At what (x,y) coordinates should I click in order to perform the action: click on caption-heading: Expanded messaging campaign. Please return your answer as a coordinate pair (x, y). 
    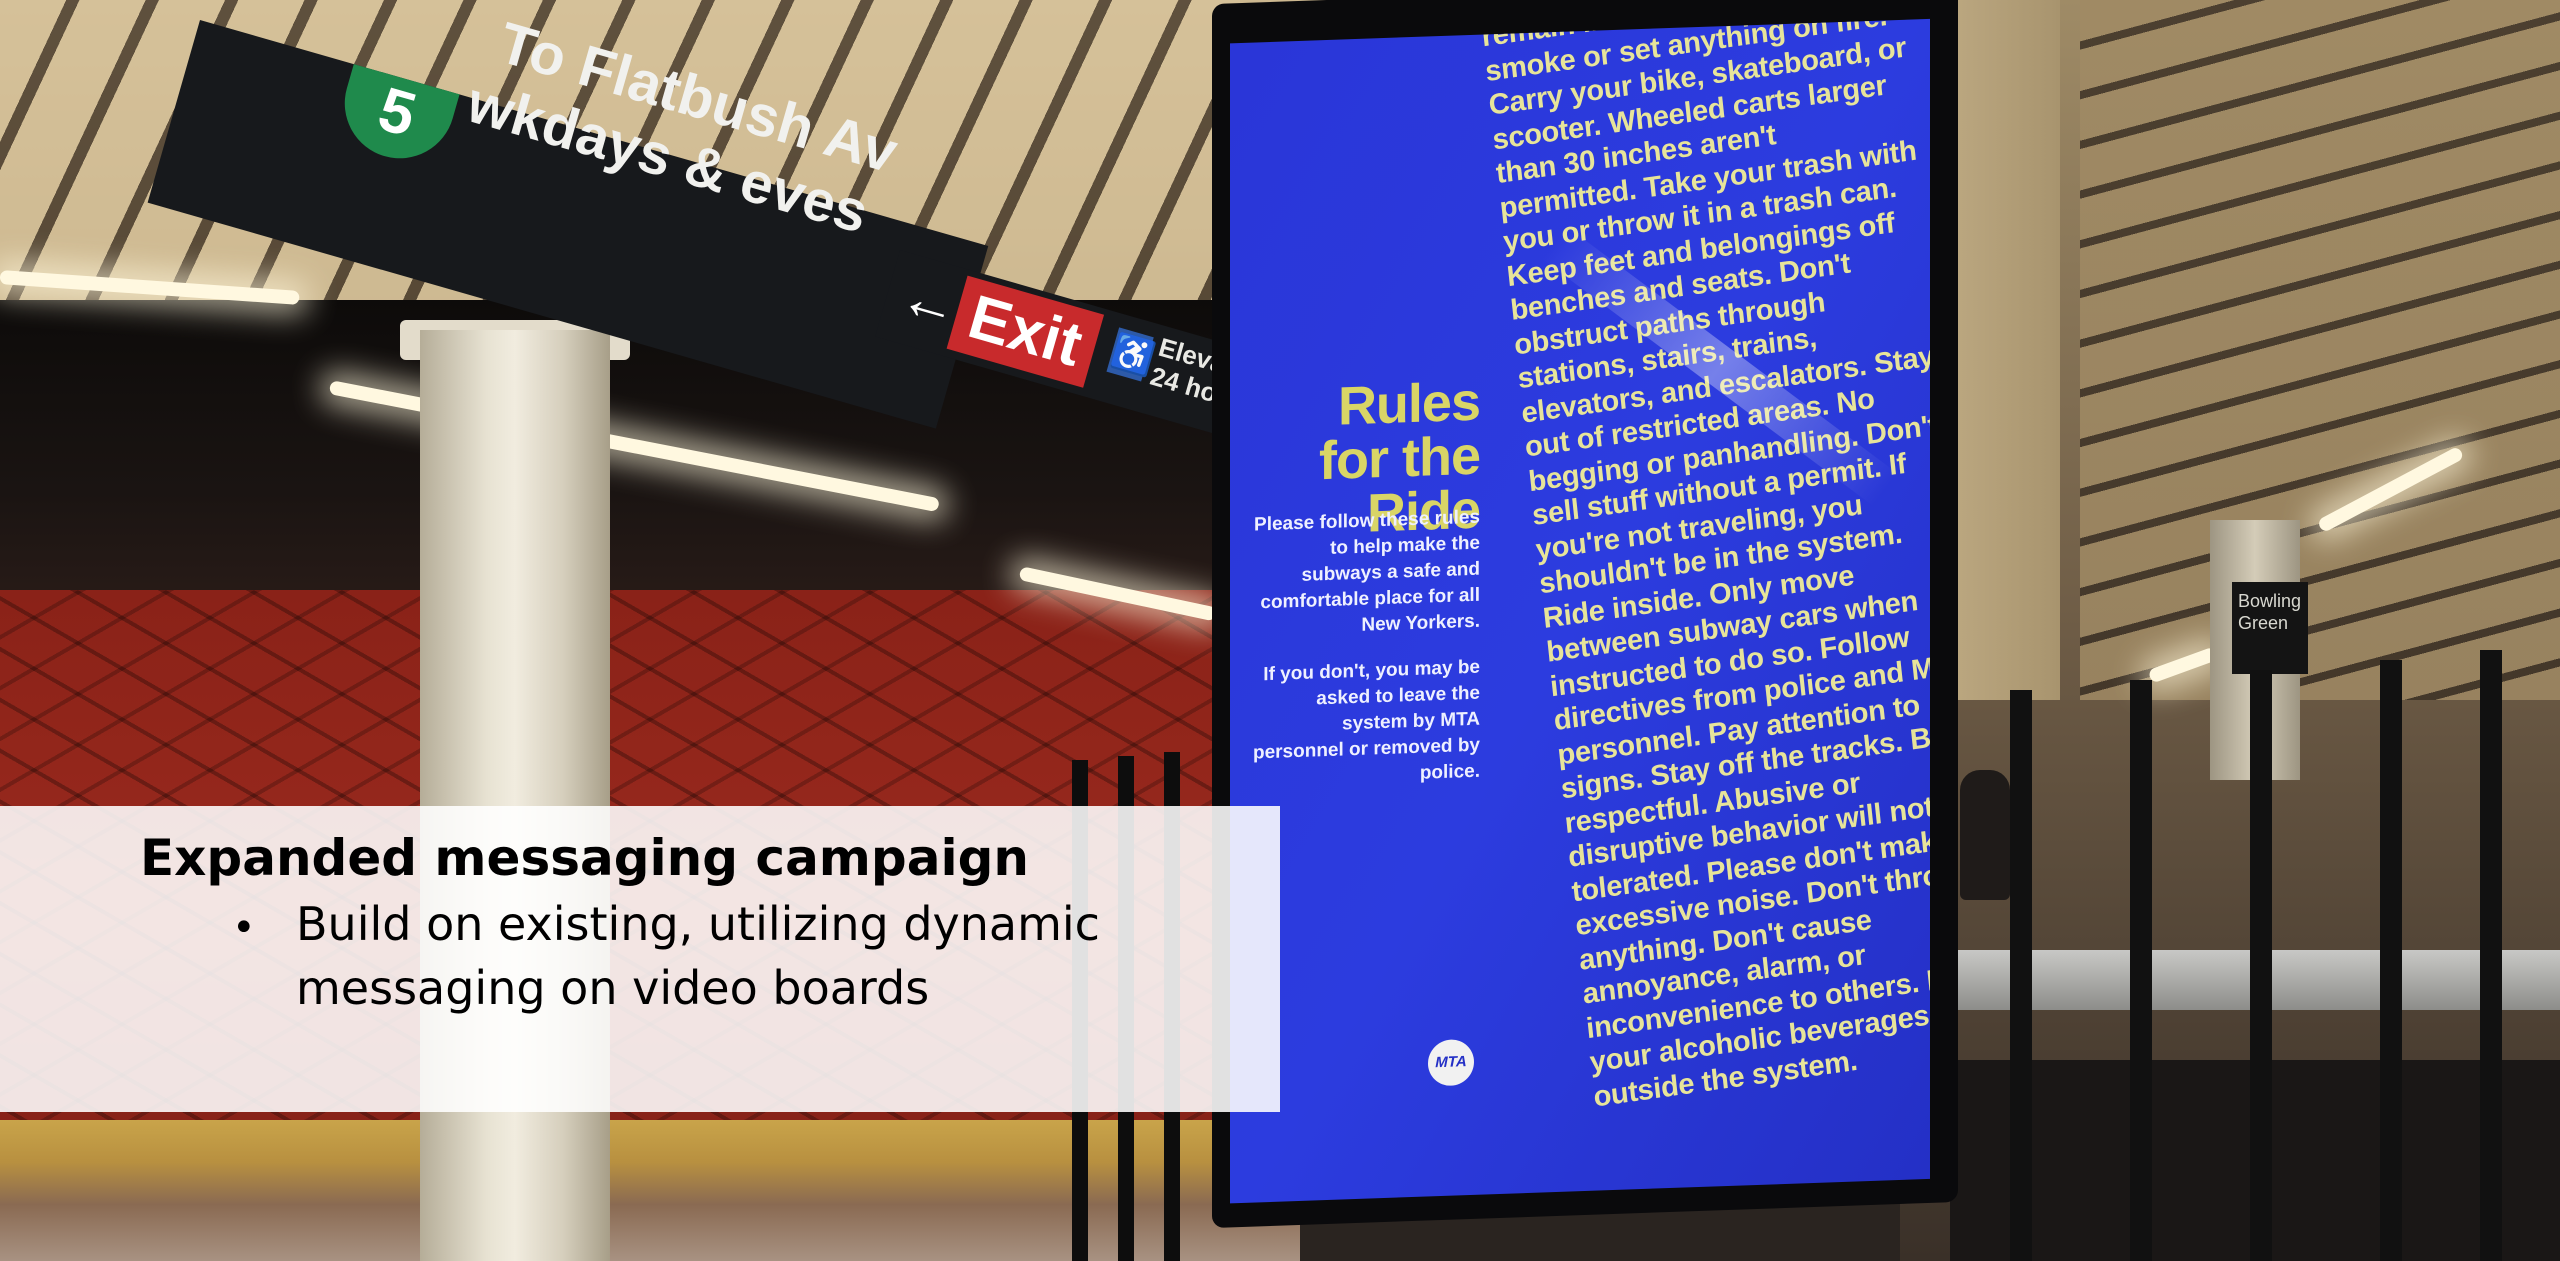
    Looking at the image, I should click on (584, 858).